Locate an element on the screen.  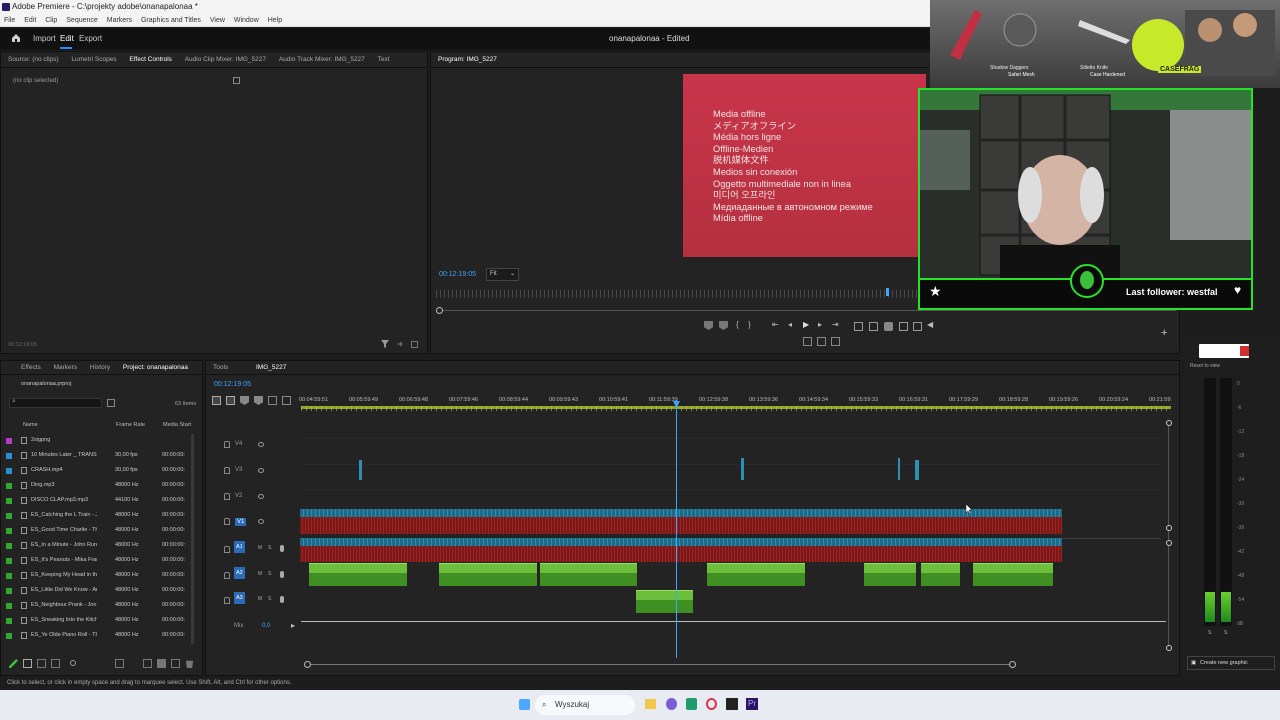
captions-icon is located at coordinates (286, 400).